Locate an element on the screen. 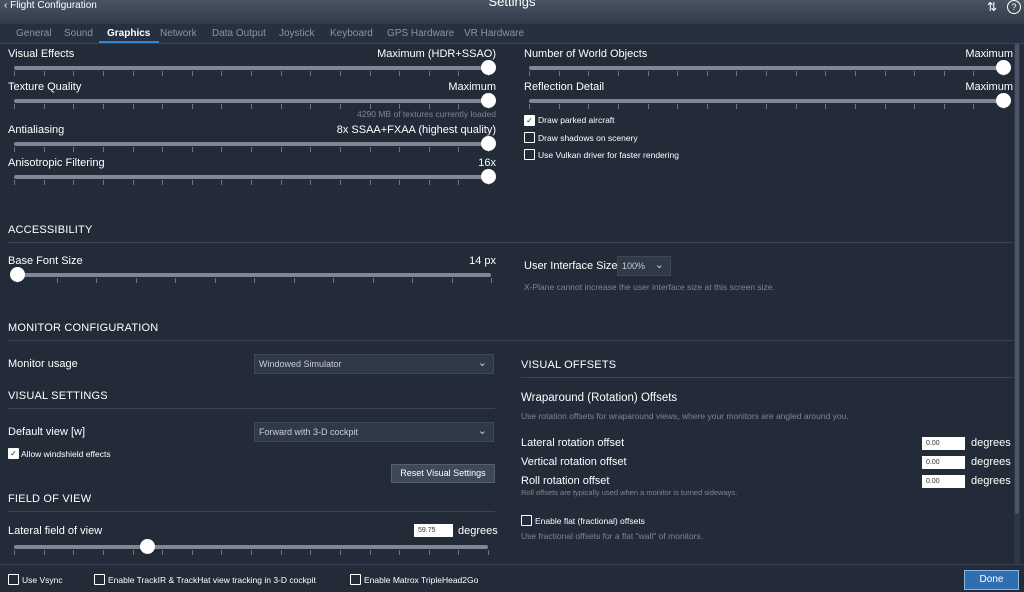 Image resolution: width=1024 pixels, height=592 pixels. done-button: Done is located at coordinates (991, 580).